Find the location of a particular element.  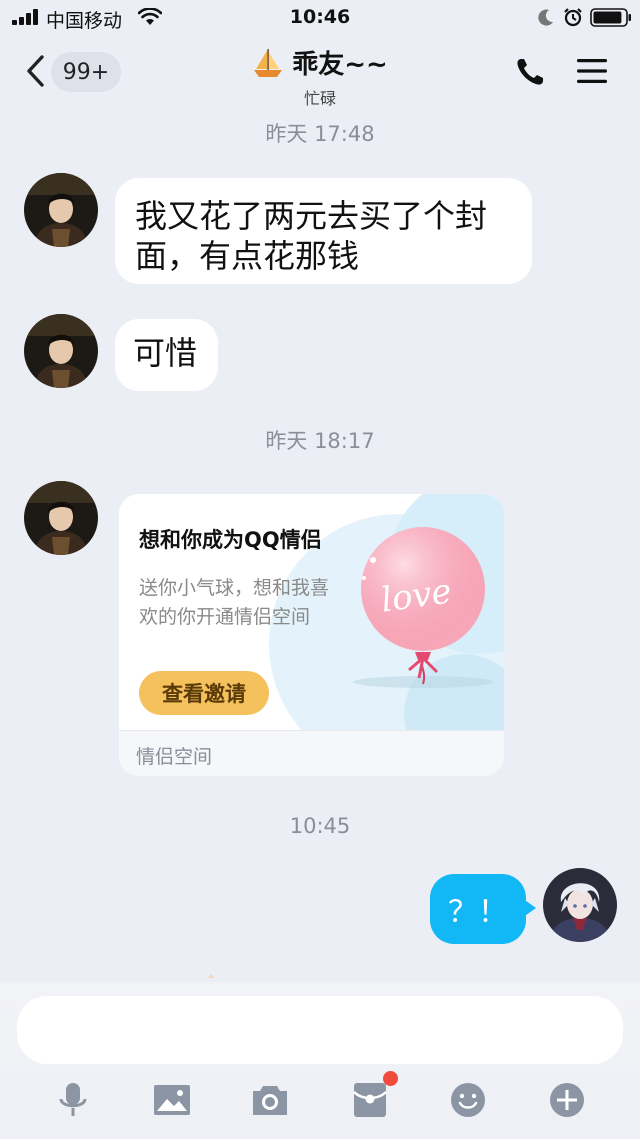

plus-icon is located at coordinates (567, 1100).